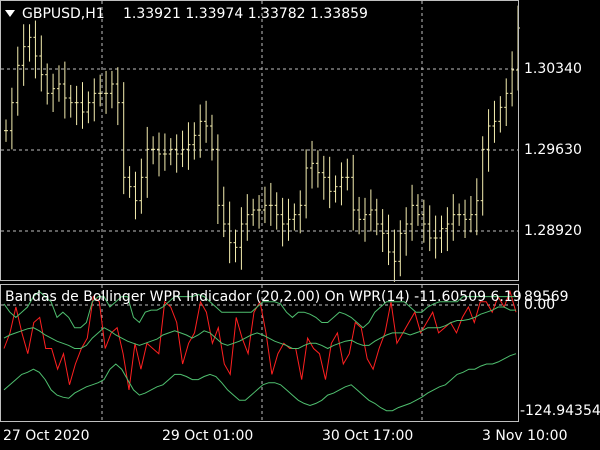 The image size is (600, 450). Describe the element at coordinates (208, 436) in the screenshot. I see `time-label-2: 29 Oct 01:00` at that location.